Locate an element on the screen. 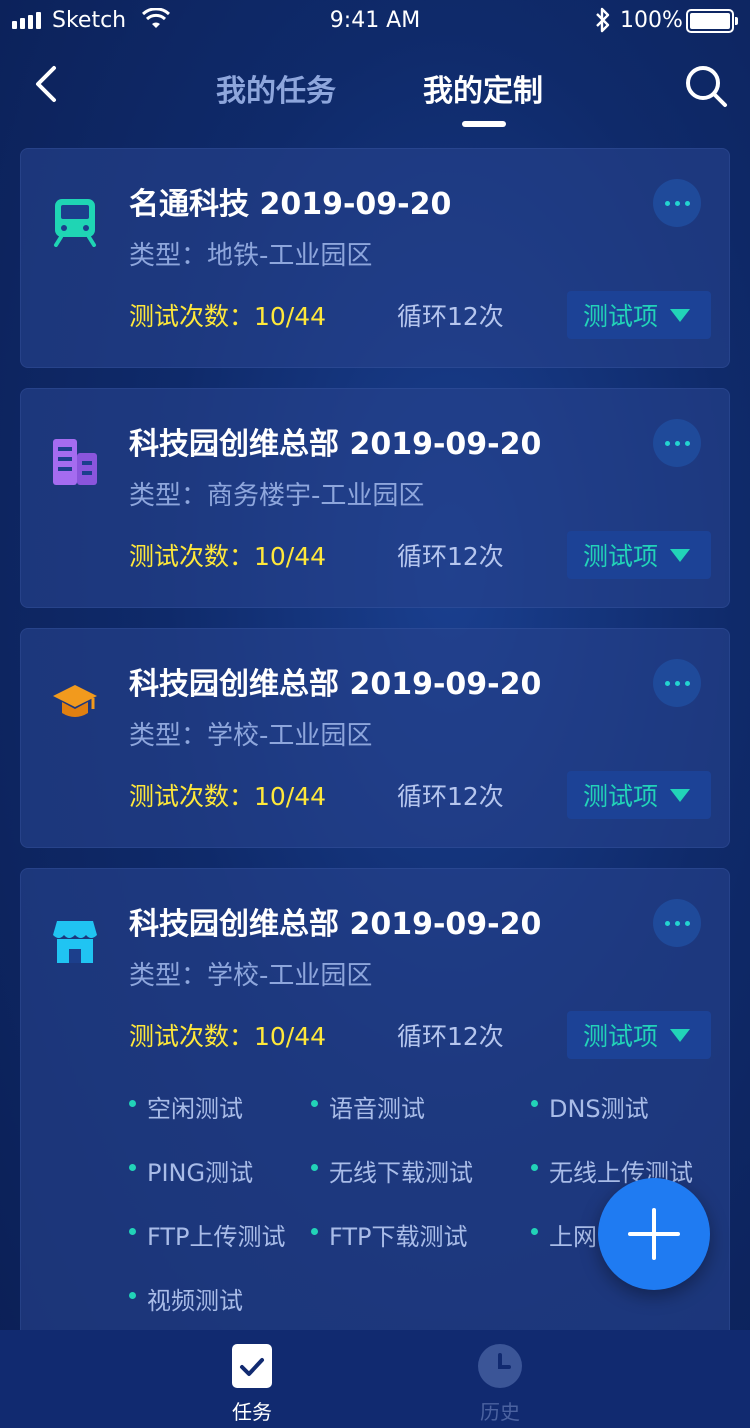  test-item: 空闲测试 is located at coordinates (186, 1106).